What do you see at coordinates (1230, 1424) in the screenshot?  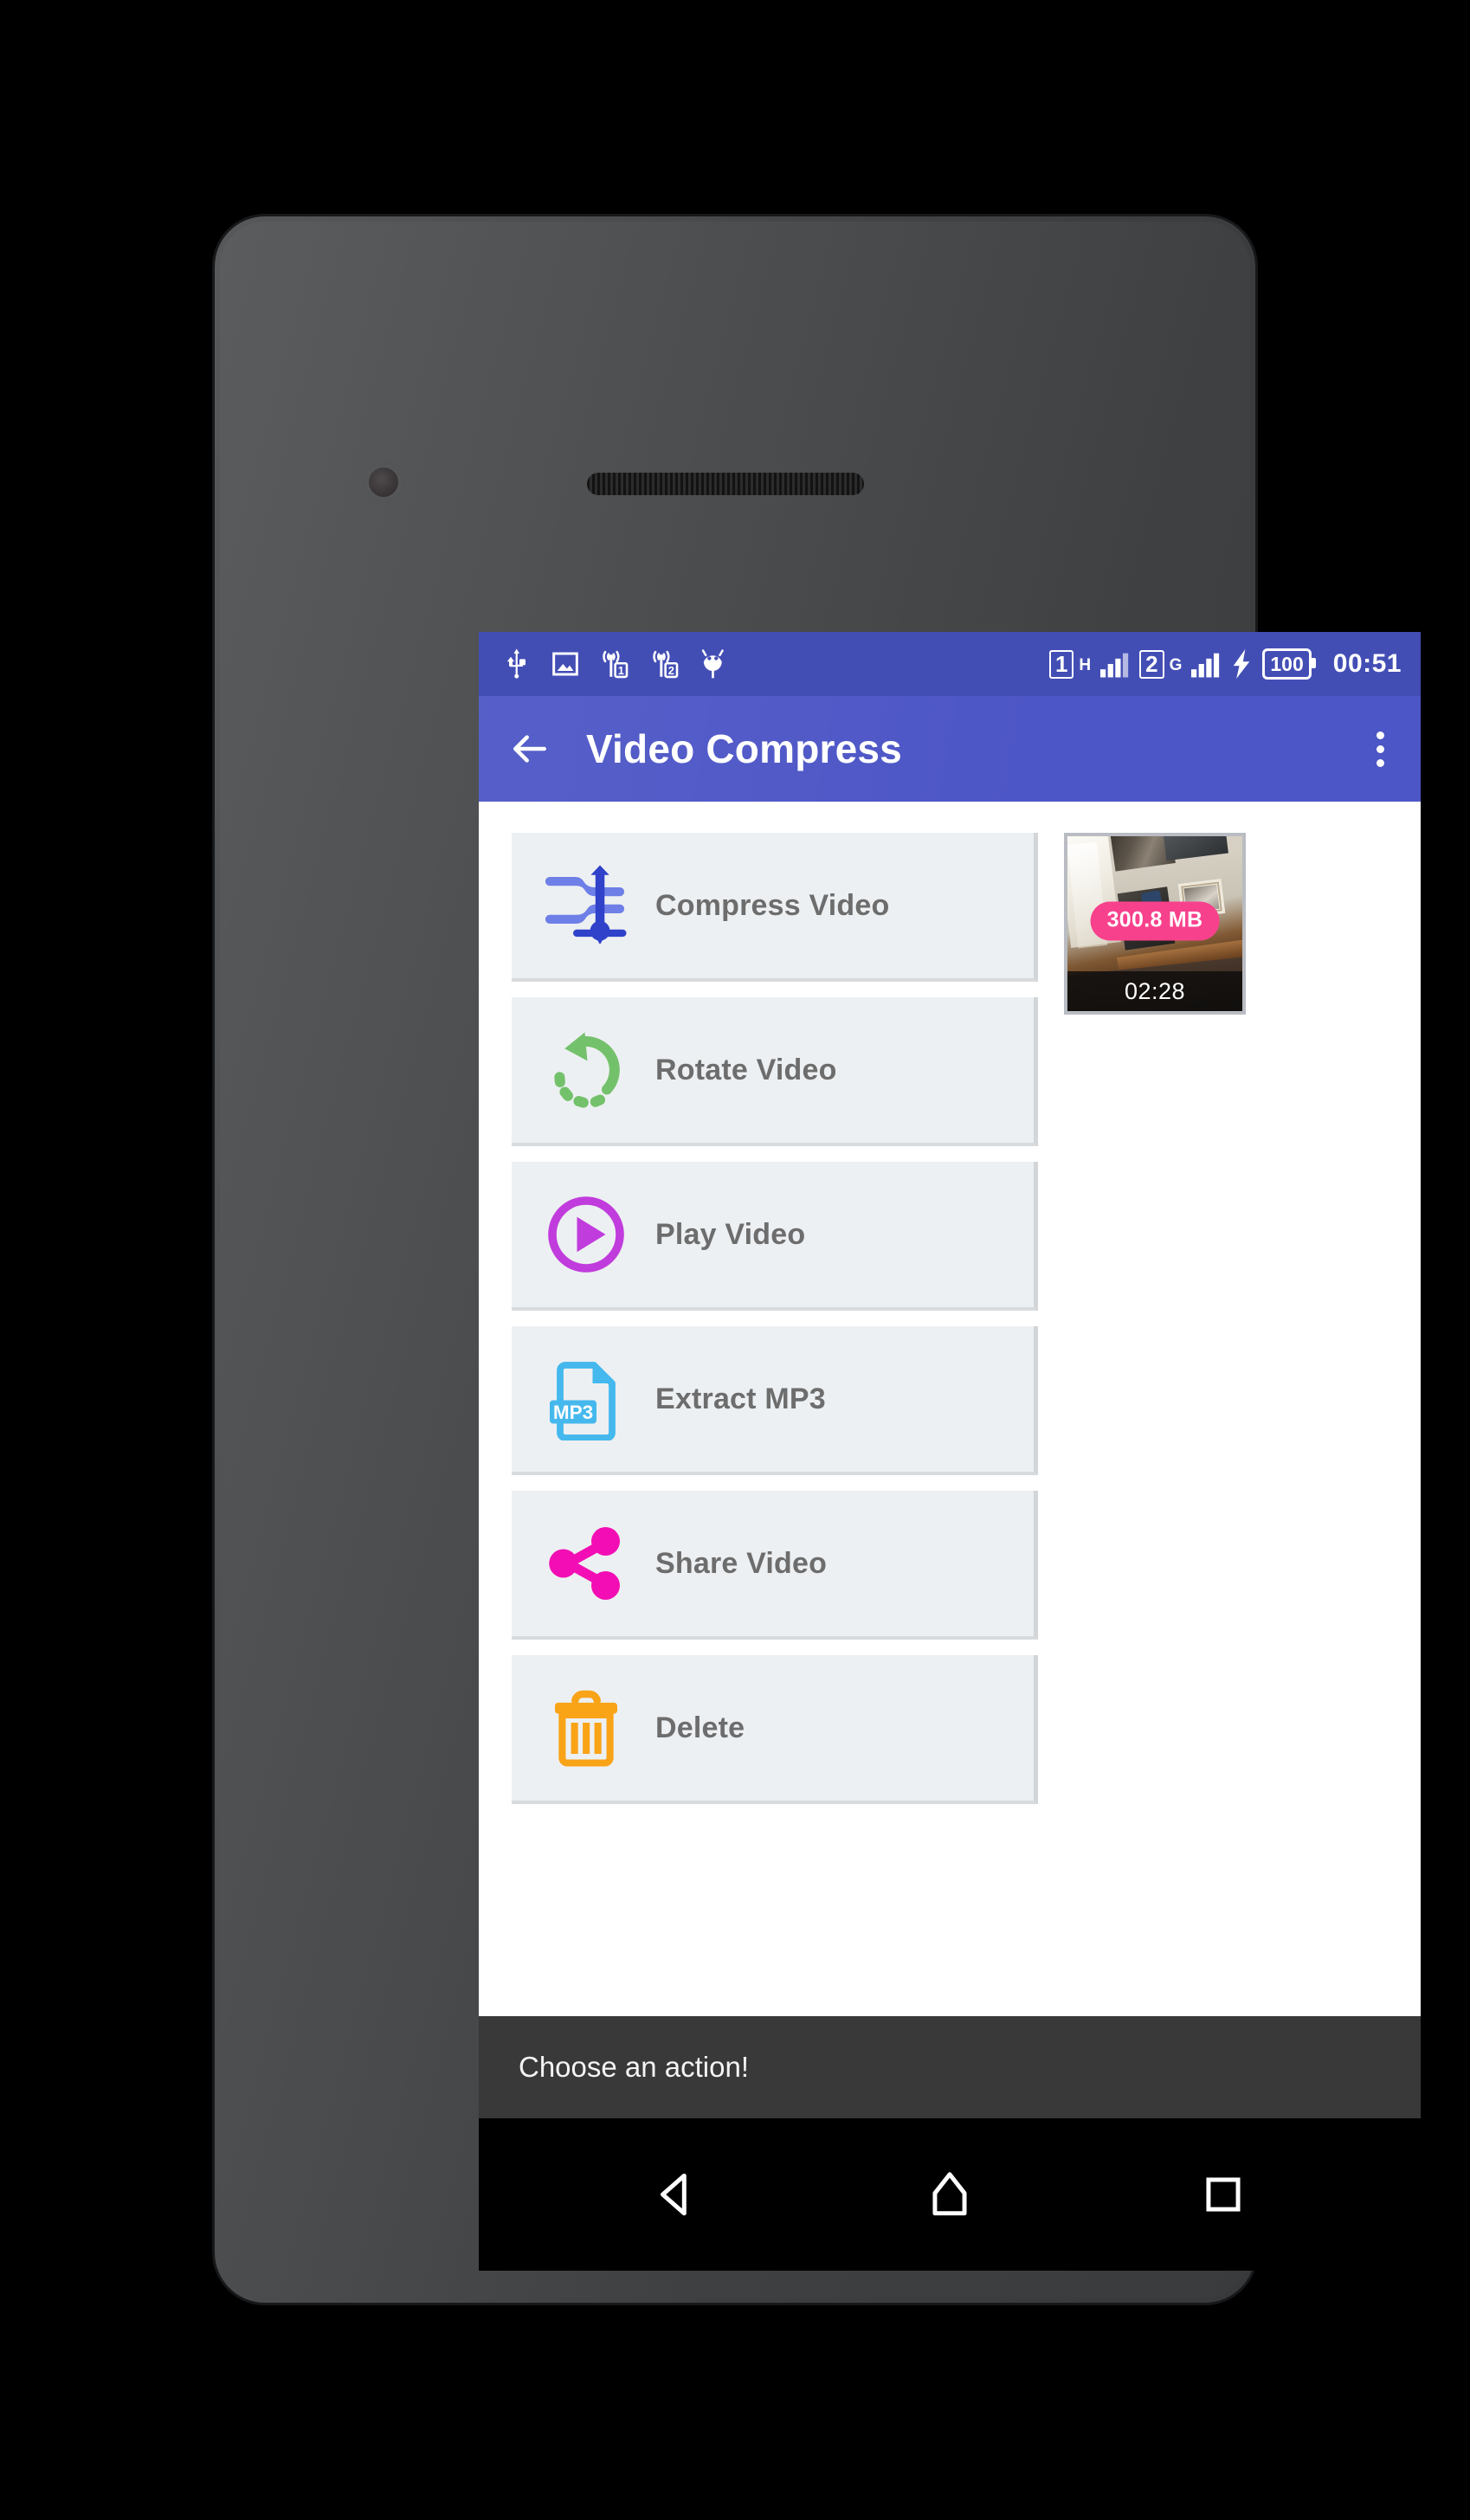 I see `video-panel: 300.8 MB 02:28` at bounding box center [1230, 1424].